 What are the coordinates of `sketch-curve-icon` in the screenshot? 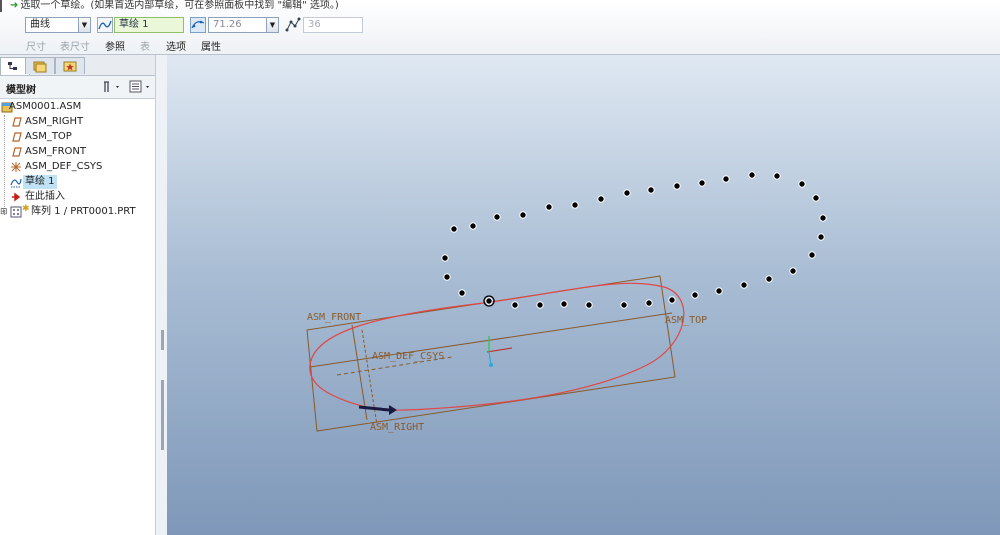 It's located at (105, 25).